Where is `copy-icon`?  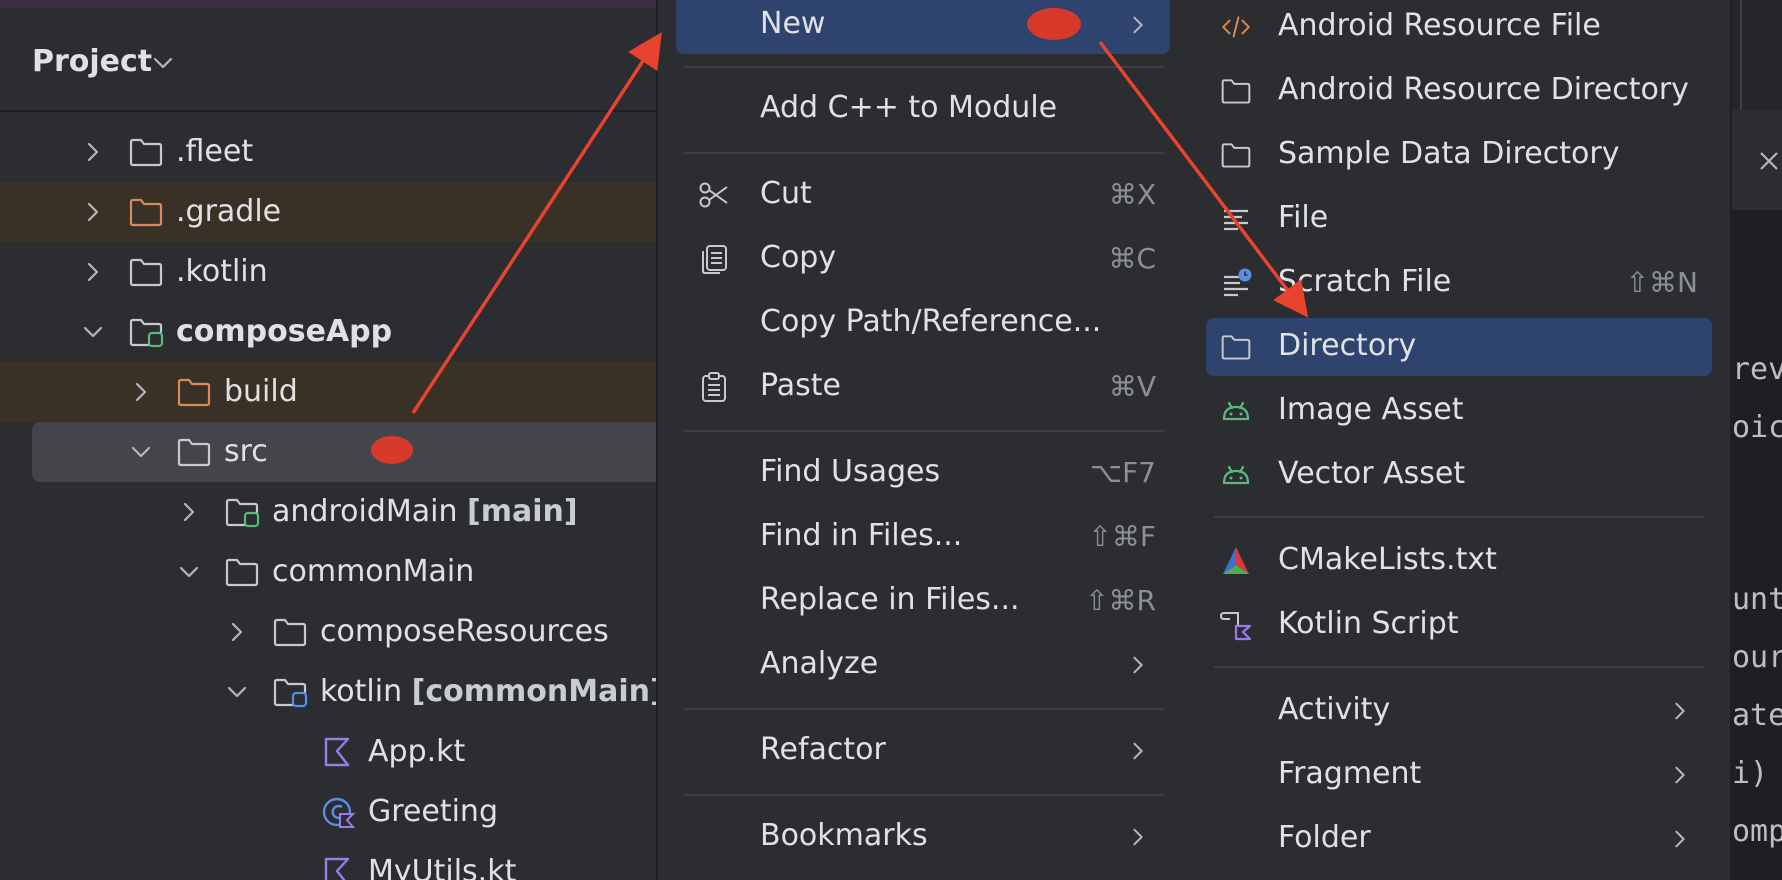
copy-icon is located at coordinates (714, 259).